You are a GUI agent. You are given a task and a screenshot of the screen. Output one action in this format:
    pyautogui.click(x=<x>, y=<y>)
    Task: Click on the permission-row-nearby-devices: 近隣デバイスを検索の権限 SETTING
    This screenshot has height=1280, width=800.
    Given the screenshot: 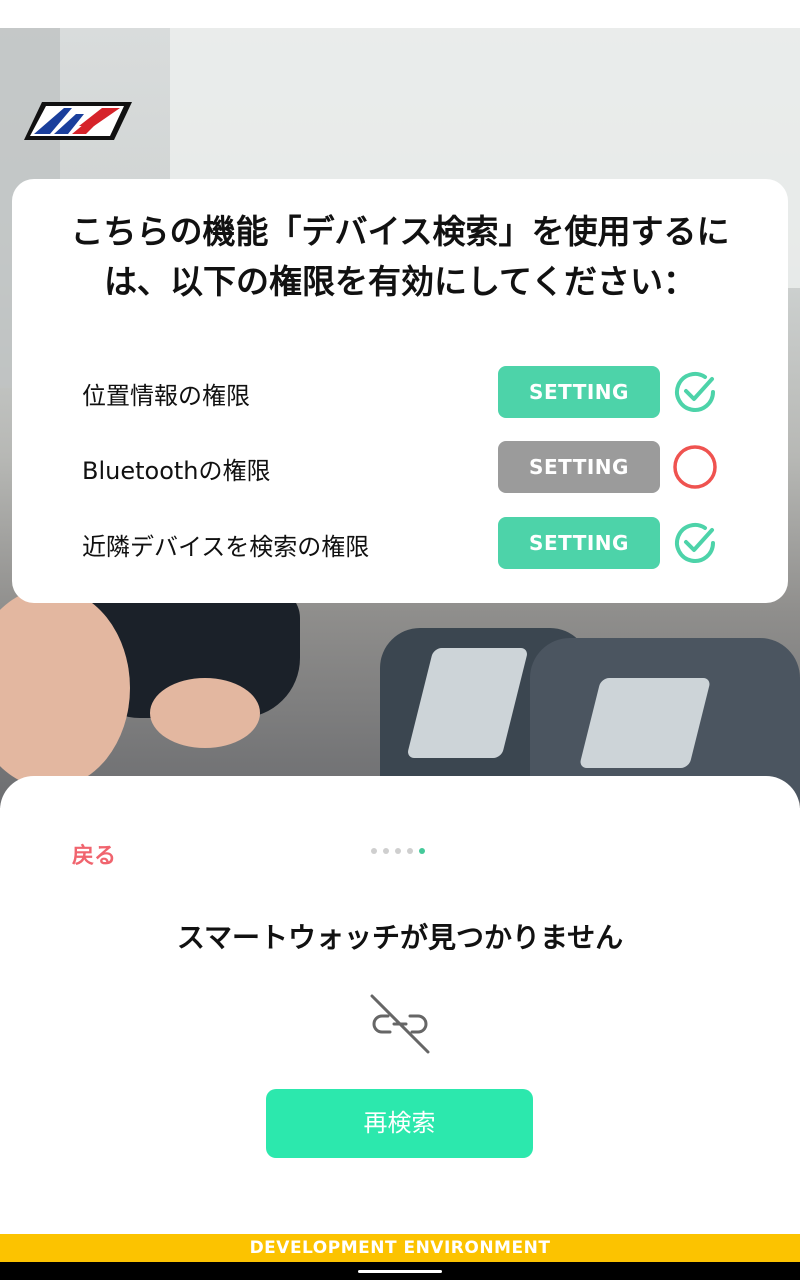 What is the action you would take?
    pyautogui.click(x=400, y=543)
    